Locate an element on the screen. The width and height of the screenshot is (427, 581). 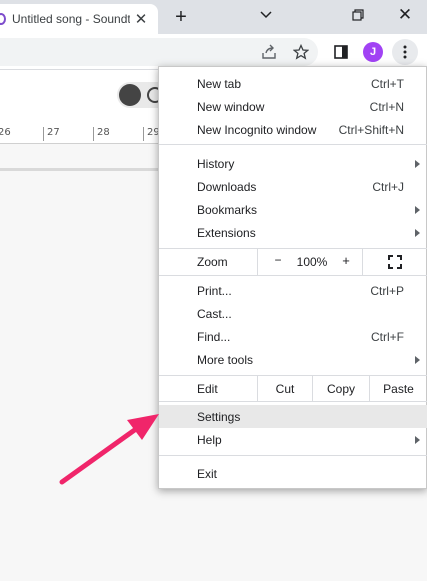
restore-window-button is located at coordinates (358, 15).